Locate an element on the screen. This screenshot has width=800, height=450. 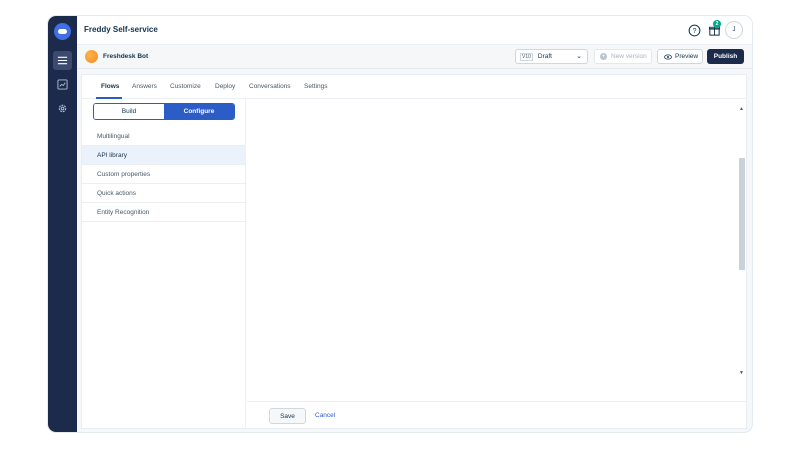
version-select: V10 Draft ⌄ is located at coordinates (551, 56).